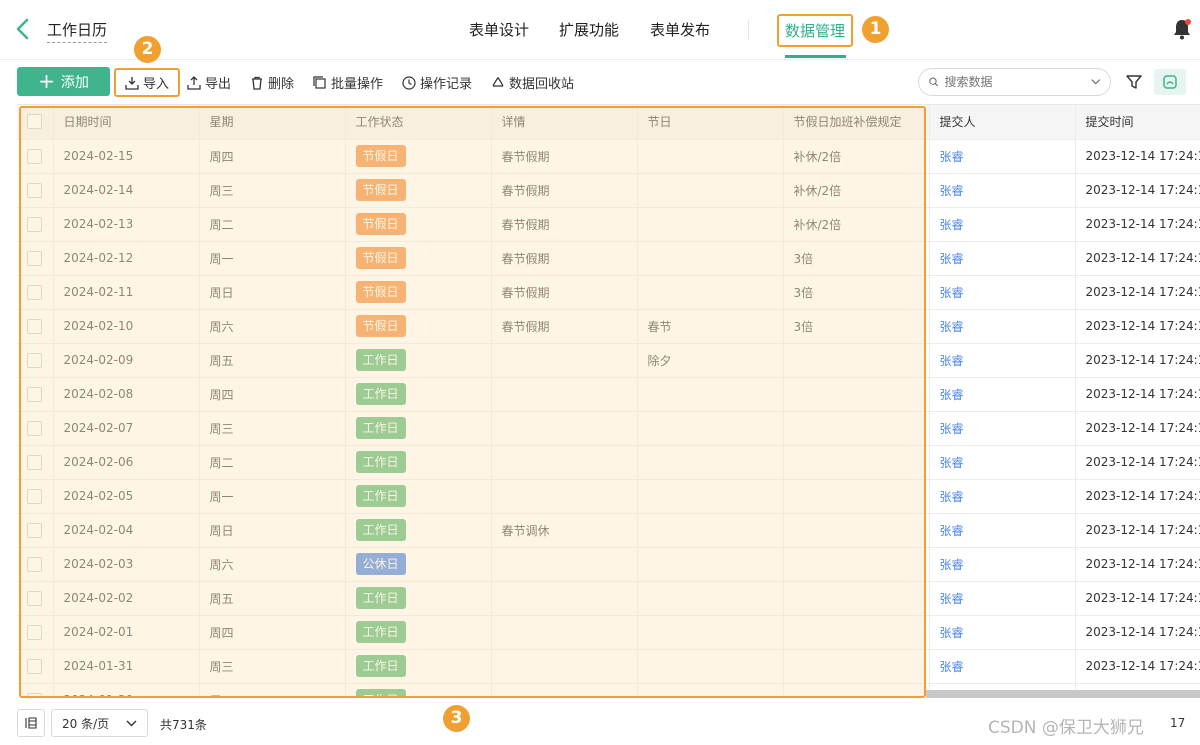  I want to click on column-settings-button, so click(31, 723).